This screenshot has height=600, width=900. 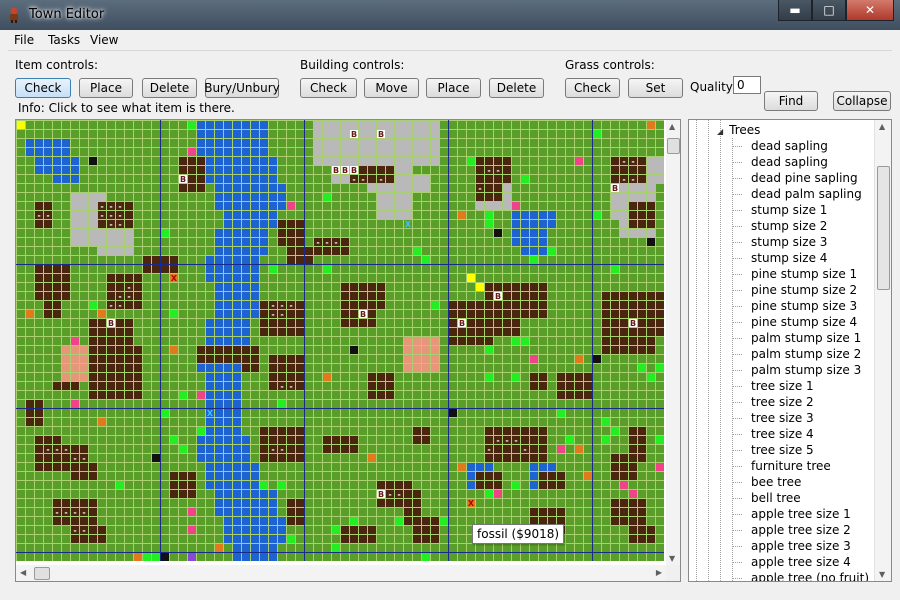 What do you see at coordinates (672, 558) in the screenshot?
I see `scroll-down-icon: ▼` at bounding box center [672, 558].